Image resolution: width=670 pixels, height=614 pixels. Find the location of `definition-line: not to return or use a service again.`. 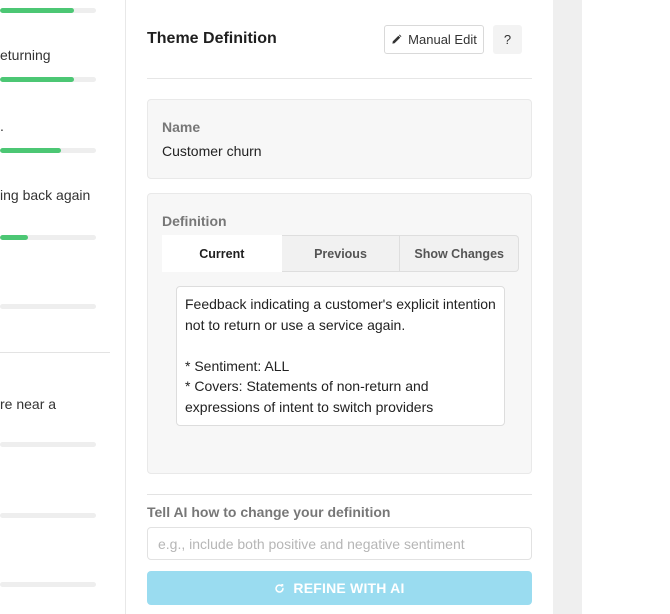

definition-line: not to return or use a service again. is located at coordinates (295, 324).